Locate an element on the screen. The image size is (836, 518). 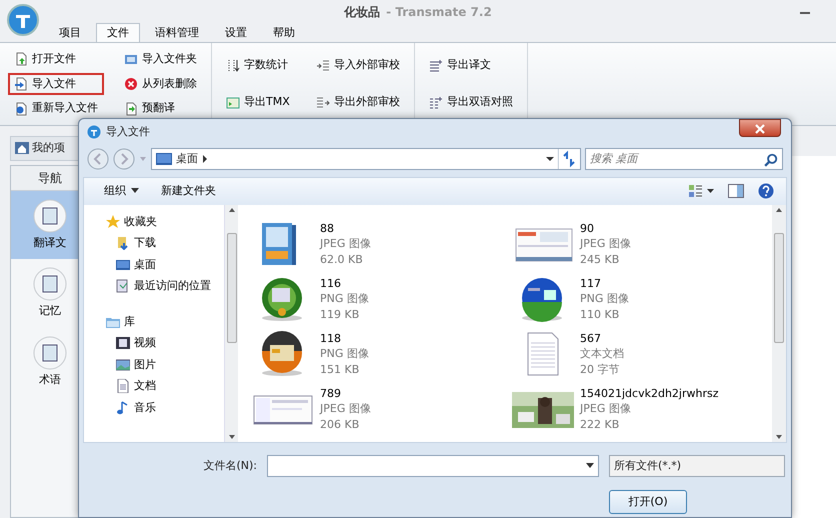
filename-label: 文件名(N): is located at coordinates (230, 466).